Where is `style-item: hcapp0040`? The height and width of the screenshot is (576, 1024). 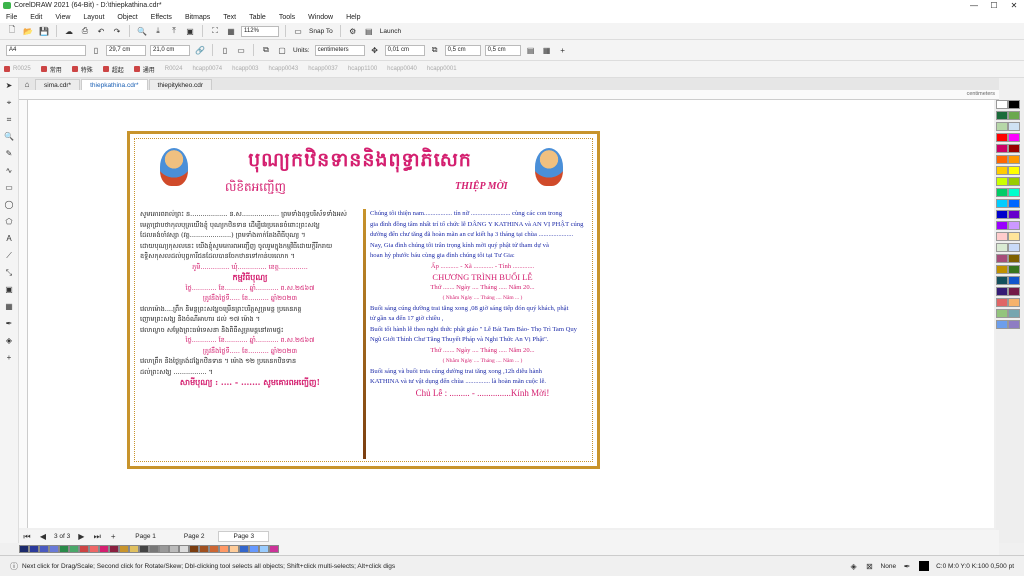 style-item: hcapp0040 is located at coordinates (402, 69).